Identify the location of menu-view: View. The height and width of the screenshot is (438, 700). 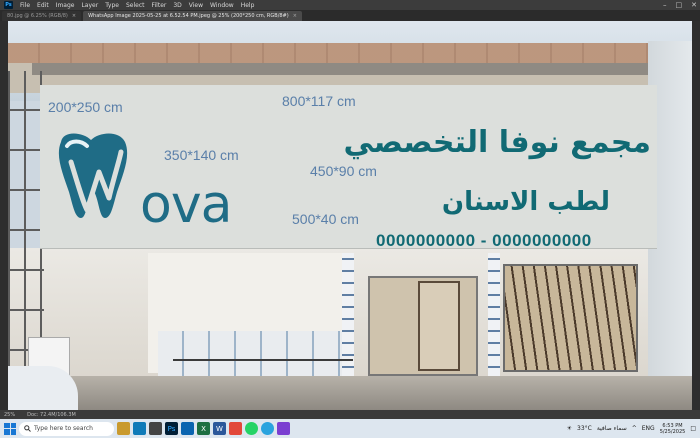
(196, 5).